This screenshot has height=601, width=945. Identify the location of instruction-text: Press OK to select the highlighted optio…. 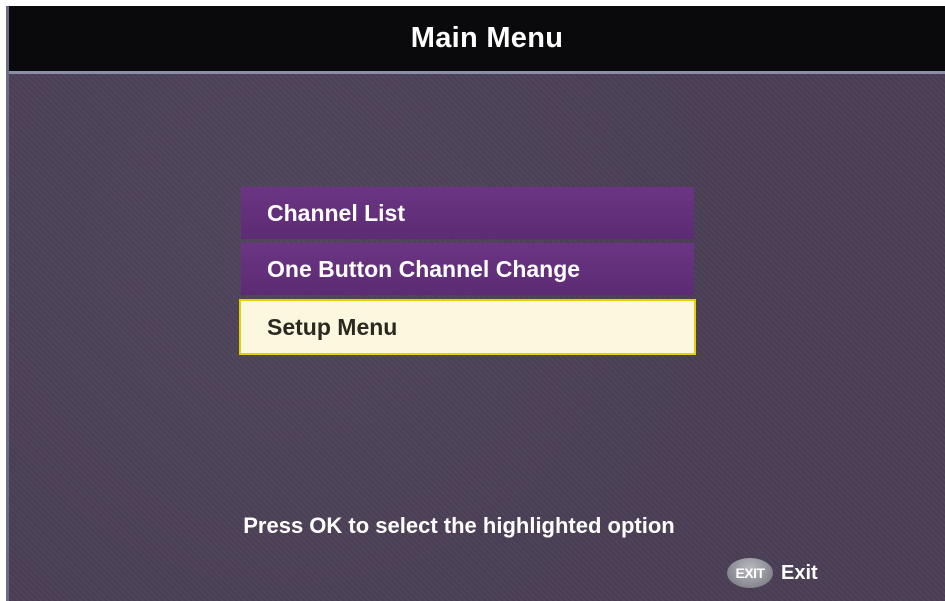
(459, 525).